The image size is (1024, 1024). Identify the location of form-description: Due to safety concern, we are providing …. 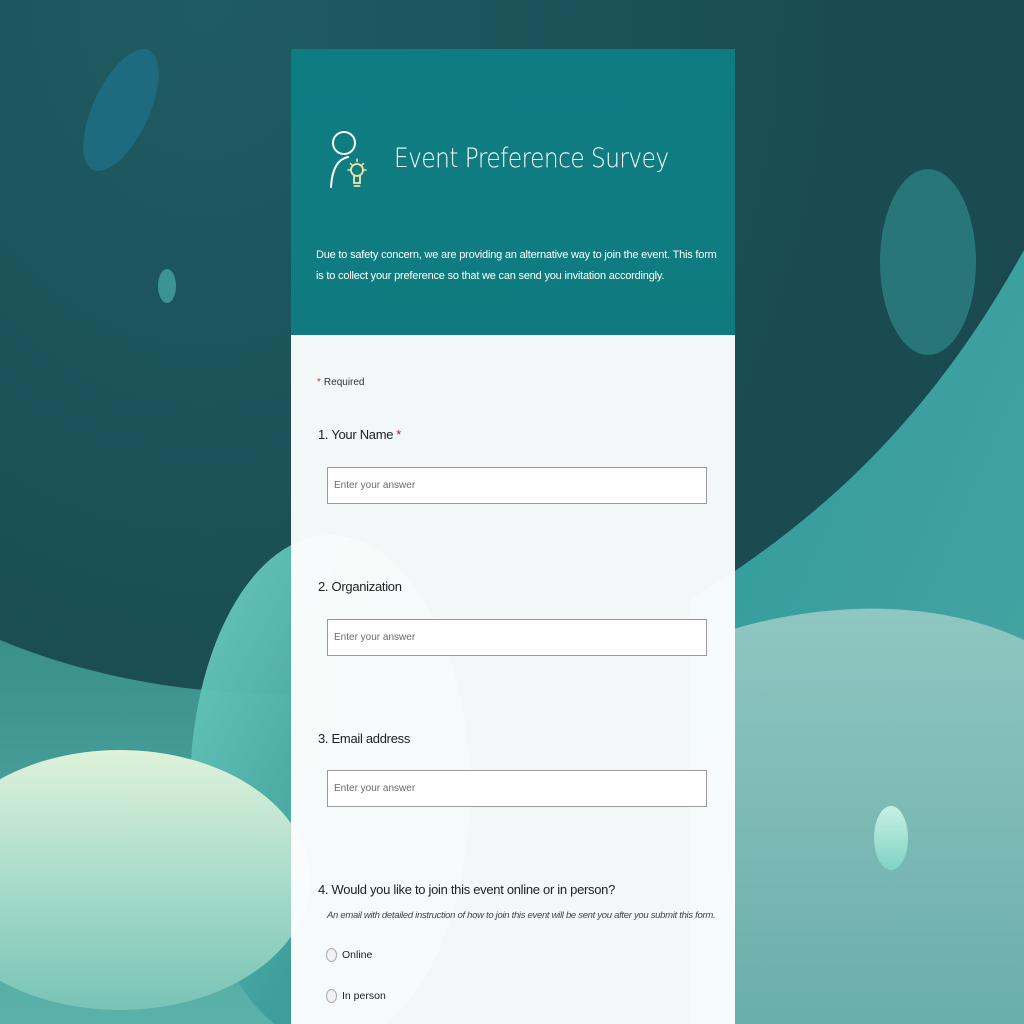
(516, 265).